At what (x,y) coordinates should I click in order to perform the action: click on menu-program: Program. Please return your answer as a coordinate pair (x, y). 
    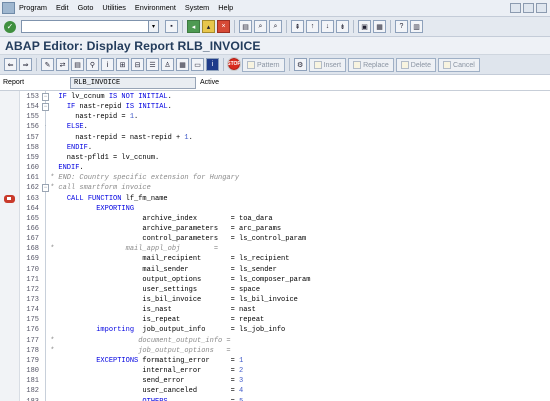
    Looking at the image, I should click on (33, 7).